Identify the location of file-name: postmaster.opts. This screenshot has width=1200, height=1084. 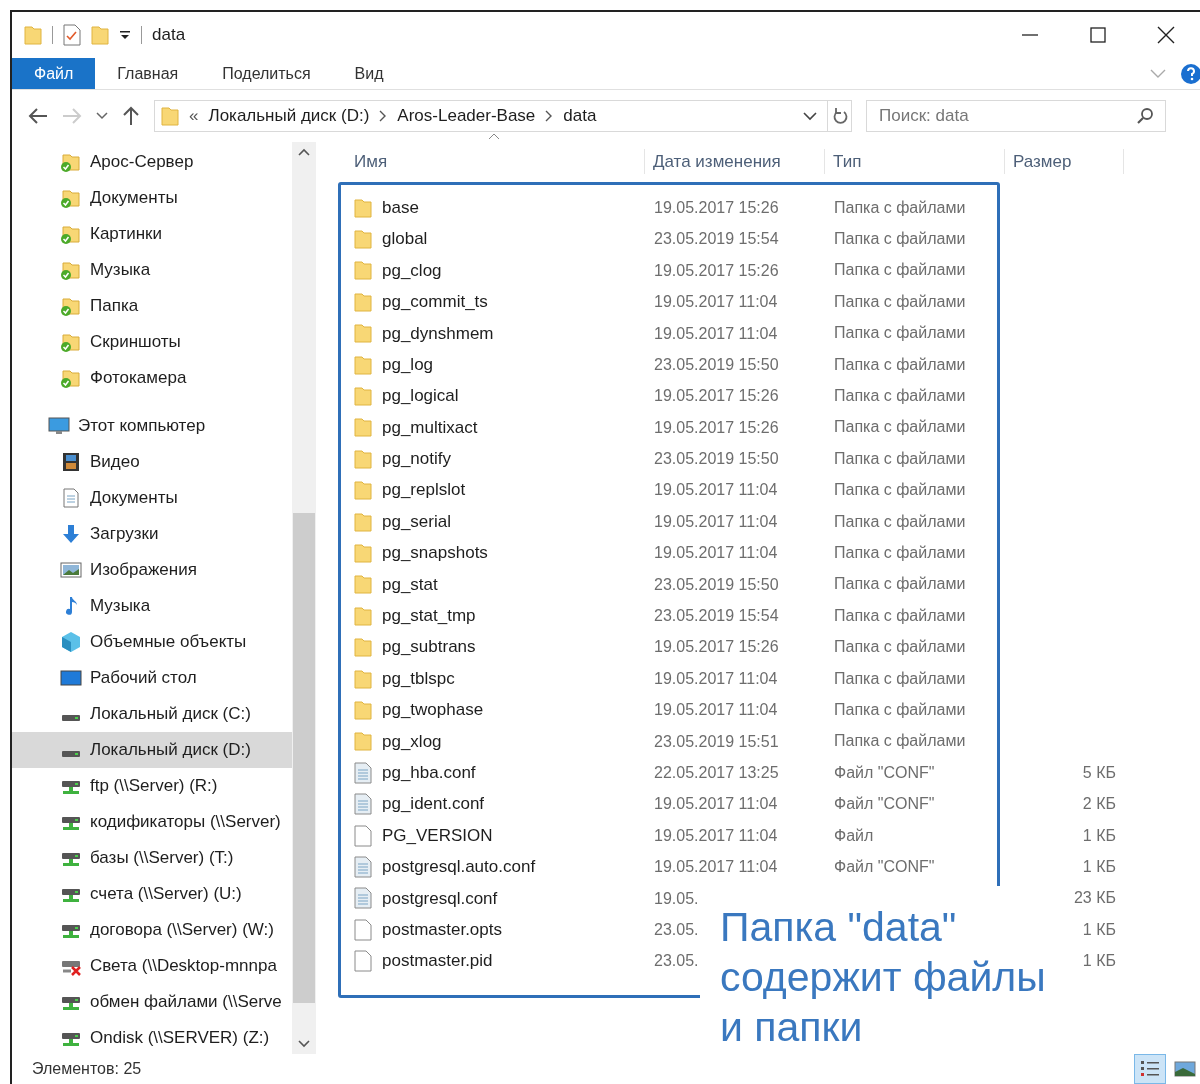
(442, 929).